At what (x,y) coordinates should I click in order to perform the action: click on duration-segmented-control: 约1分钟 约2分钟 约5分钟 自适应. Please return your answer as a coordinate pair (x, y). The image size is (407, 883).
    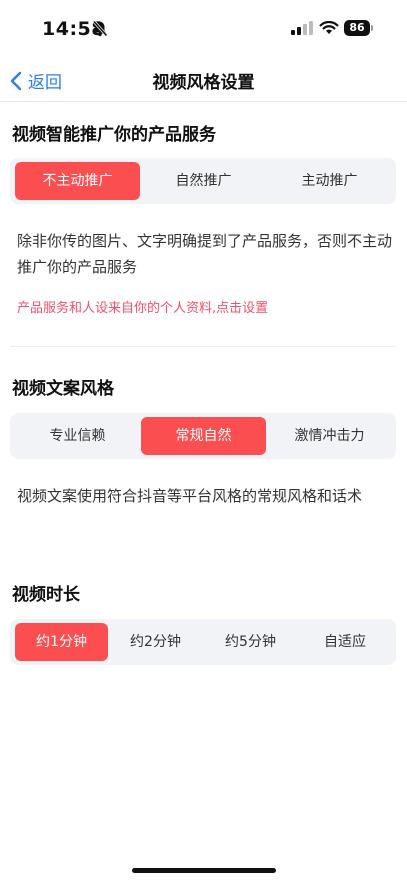
    Looking at the image, I should click on (203, 642).